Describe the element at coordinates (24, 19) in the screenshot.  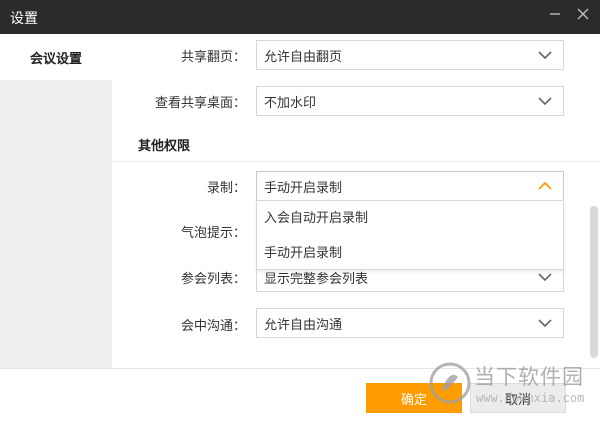
I see `window-title: 设置` at that location.